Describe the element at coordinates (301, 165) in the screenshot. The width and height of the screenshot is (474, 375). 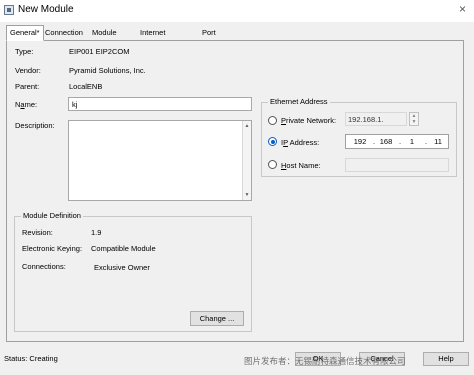
I see `host-name-label: Host Name:` at that location.